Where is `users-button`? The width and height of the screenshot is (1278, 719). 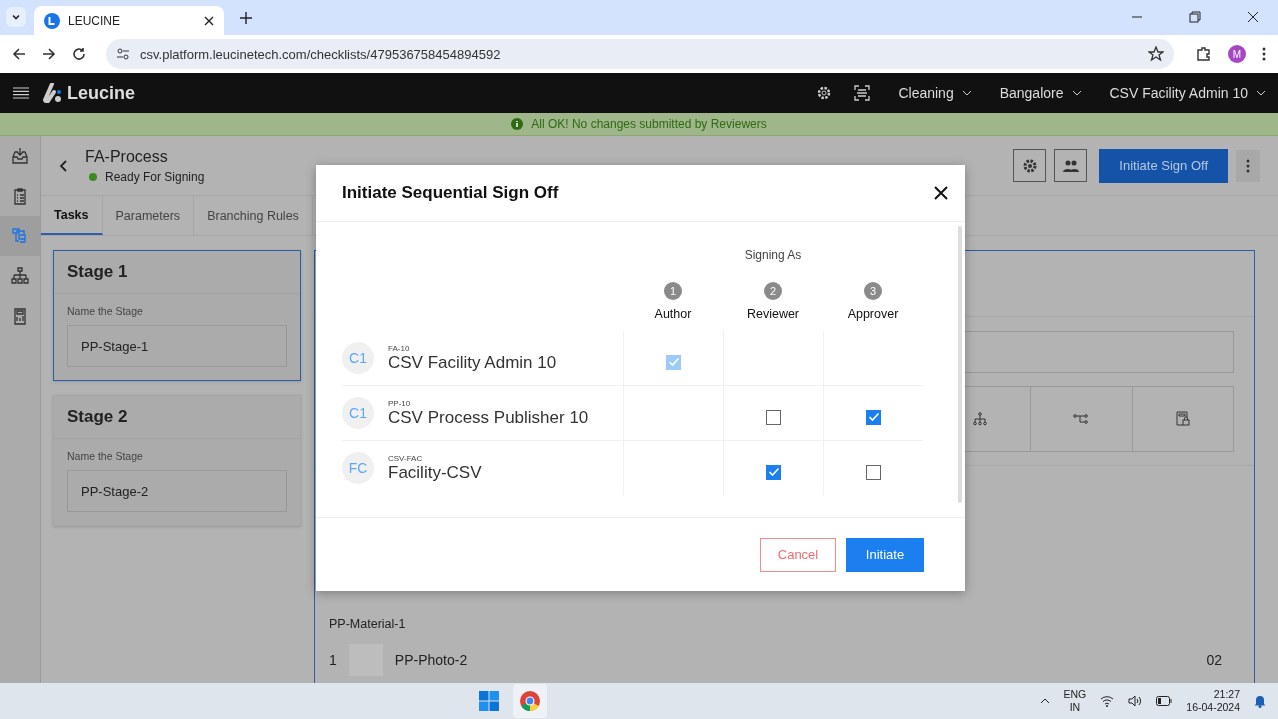
users-button is located at coordinates (1071, 165).